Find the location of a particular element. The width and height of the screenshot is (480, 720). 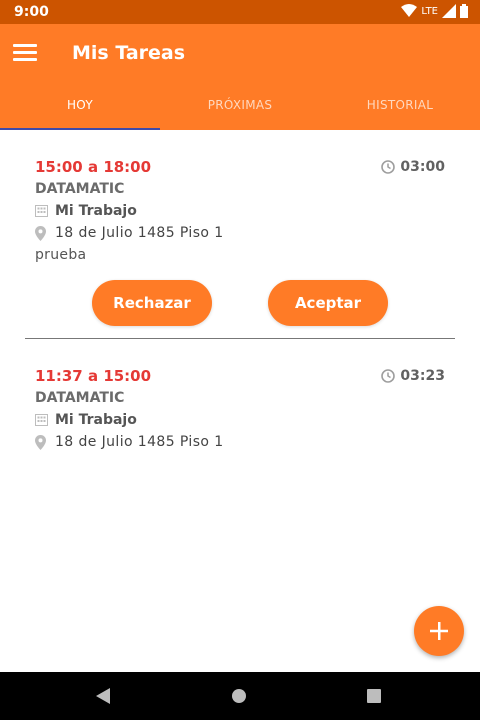

tab-hoy: HOY is located at coordinates (80, 109).